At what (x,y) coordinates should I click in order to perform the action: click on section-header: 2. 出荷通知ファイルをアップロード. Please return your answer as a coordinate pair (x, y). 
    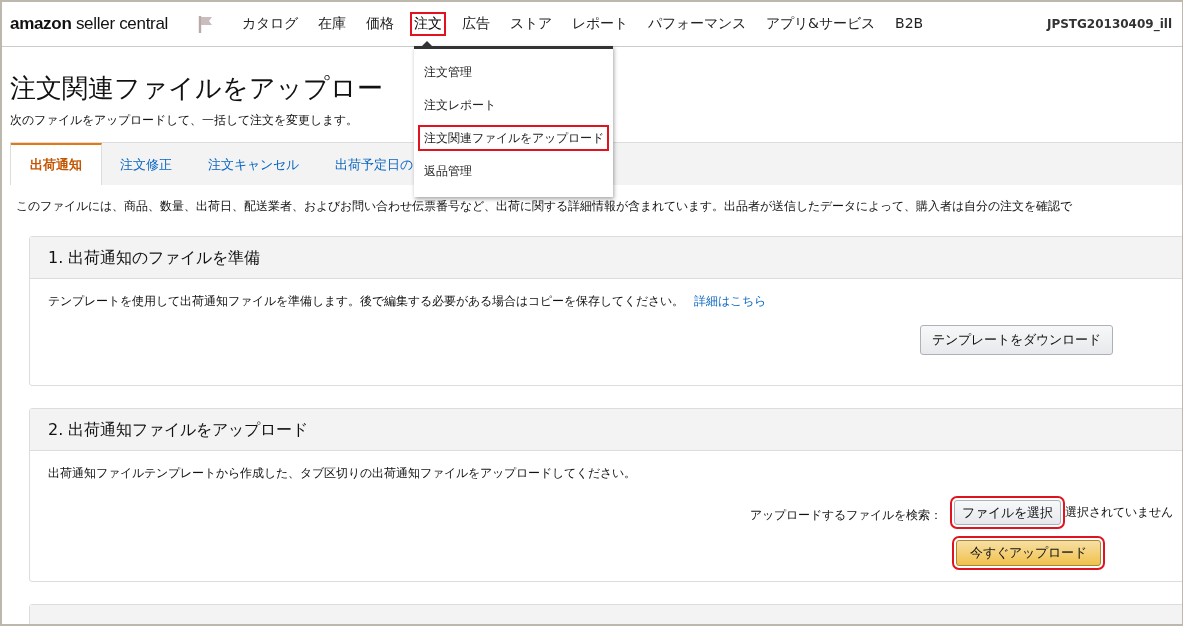
    Looking at the image, I should click on (606, 430).